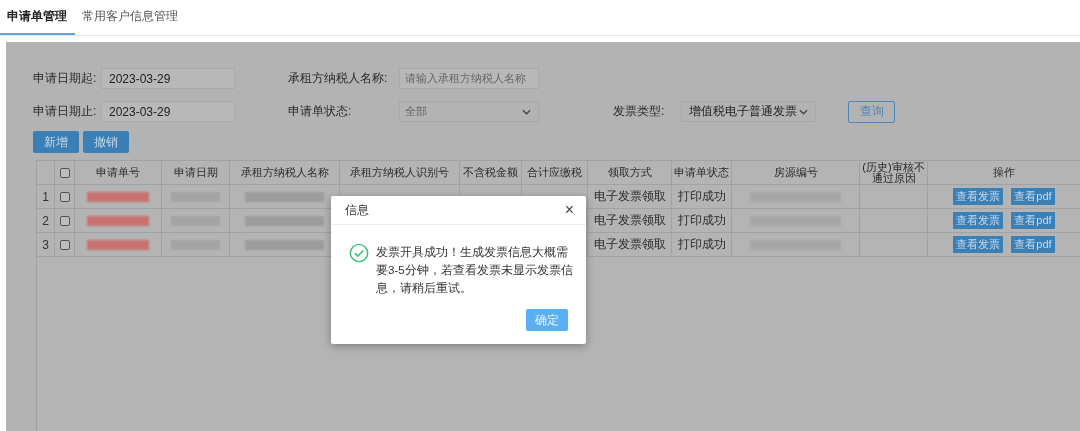  Describe the element at coordinates (56, 142) in the screenshot. I see `action-button: 新增` at that location.